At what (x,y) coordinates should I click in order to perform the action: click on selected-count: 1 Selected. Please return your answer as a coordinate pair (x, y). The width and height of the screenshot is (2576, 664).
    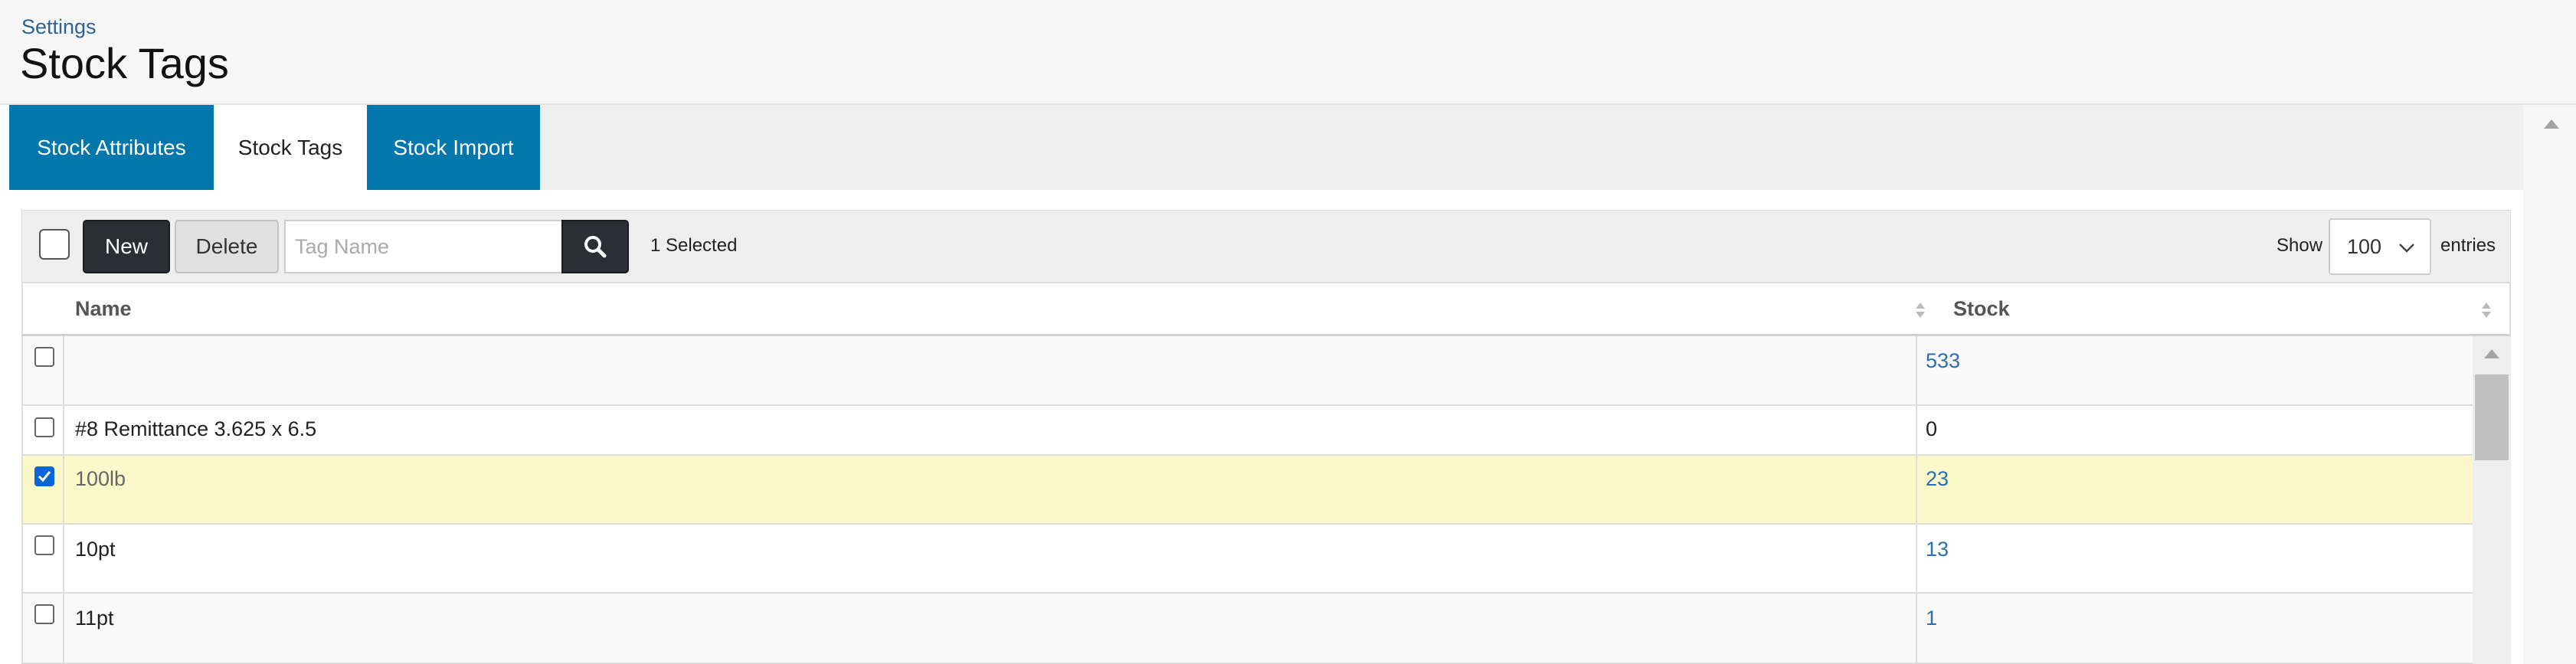
    Looking at the image, I should click on (694, 245).